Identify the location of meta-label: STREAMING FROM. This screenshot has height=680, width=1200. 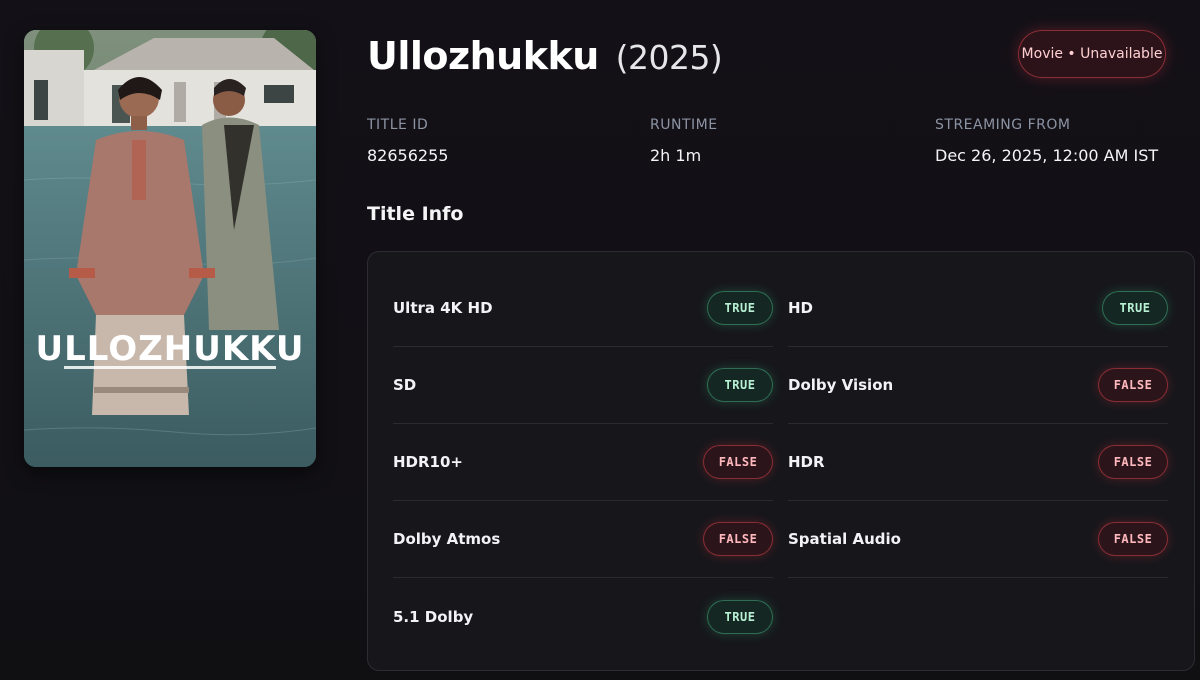
(1003, 125).